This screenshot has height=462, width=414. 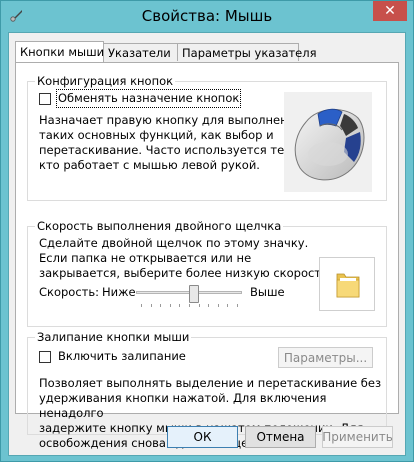 What do you see at coordinates (194, 294) in the screenshot?
I see `slider-thumb` at bounding box center [194, 294].